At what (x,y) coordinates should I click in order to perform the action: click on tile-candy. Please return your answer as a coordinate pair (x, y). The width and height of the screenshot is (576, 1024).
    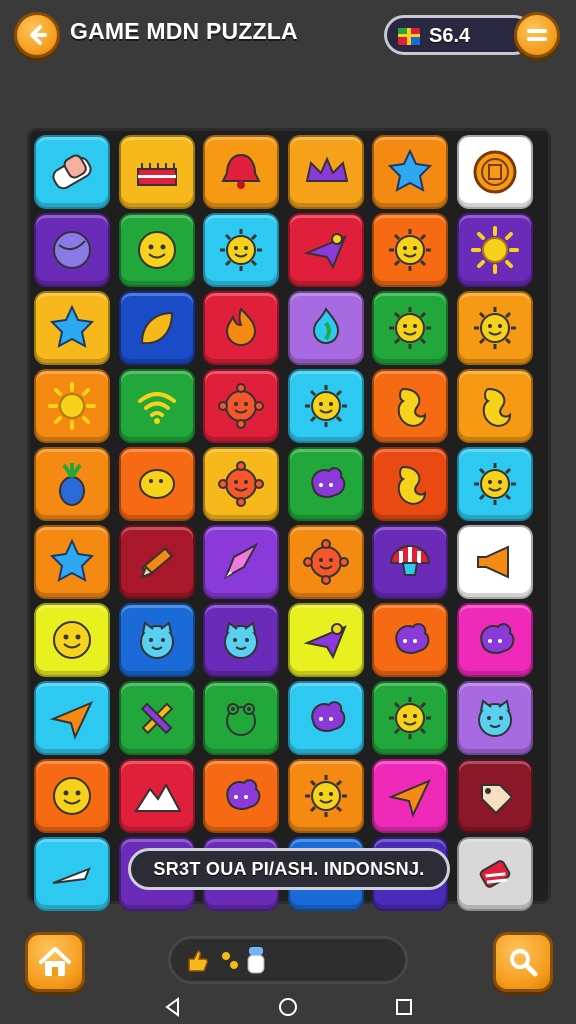
    Looking at the image, I should click on (494, 874).